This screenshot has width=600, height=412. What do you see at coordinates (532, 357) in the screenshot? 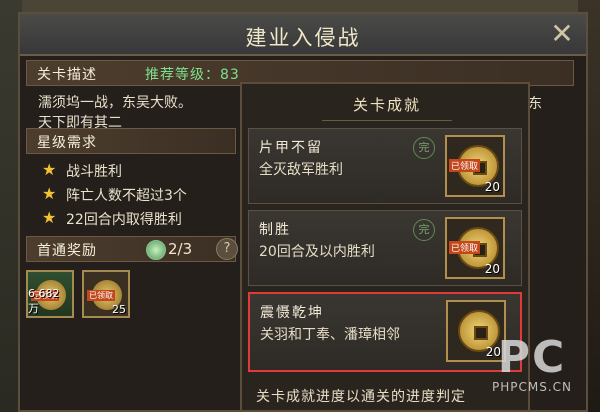
I see `watermark-logo: PC` at bounding box center [532, 357].